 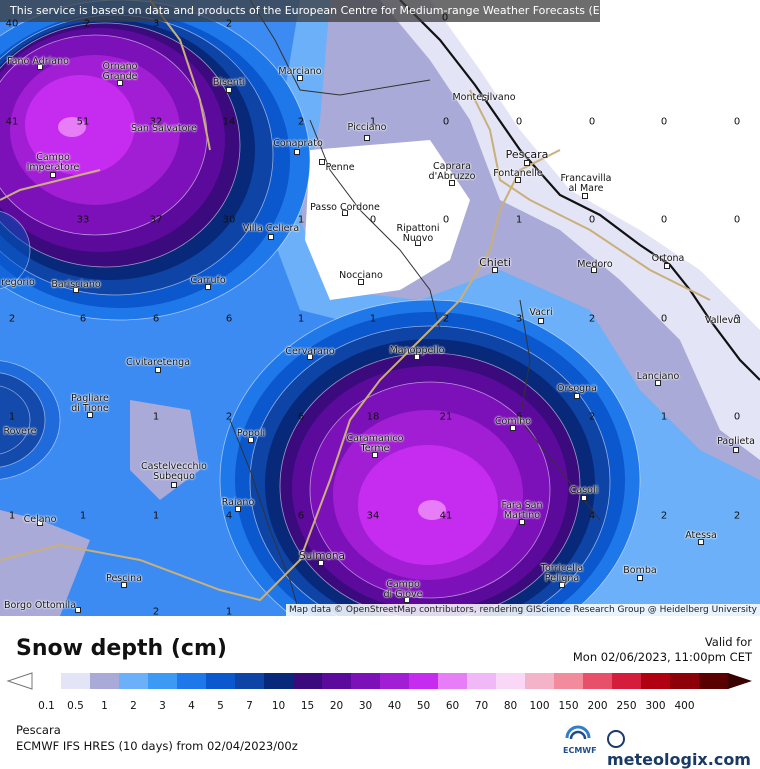 What do you see at coordinates (340, 167) in the screenshot?
I see `place-label: Penne` at bounding box center [340, 167].